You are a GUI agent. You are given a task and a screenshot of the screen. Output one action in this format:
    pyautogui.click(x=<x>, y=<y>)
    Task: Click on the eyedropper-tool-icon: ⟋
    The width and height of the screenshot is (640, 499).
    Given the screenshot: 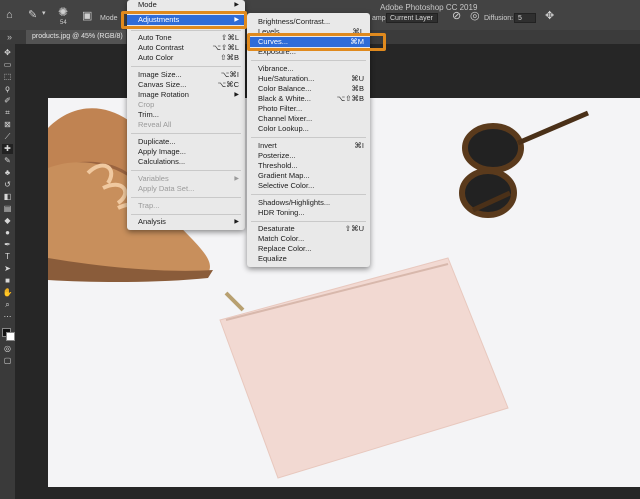 What is the action you would take?
    pyautogui.click(x=7, y=137)
    